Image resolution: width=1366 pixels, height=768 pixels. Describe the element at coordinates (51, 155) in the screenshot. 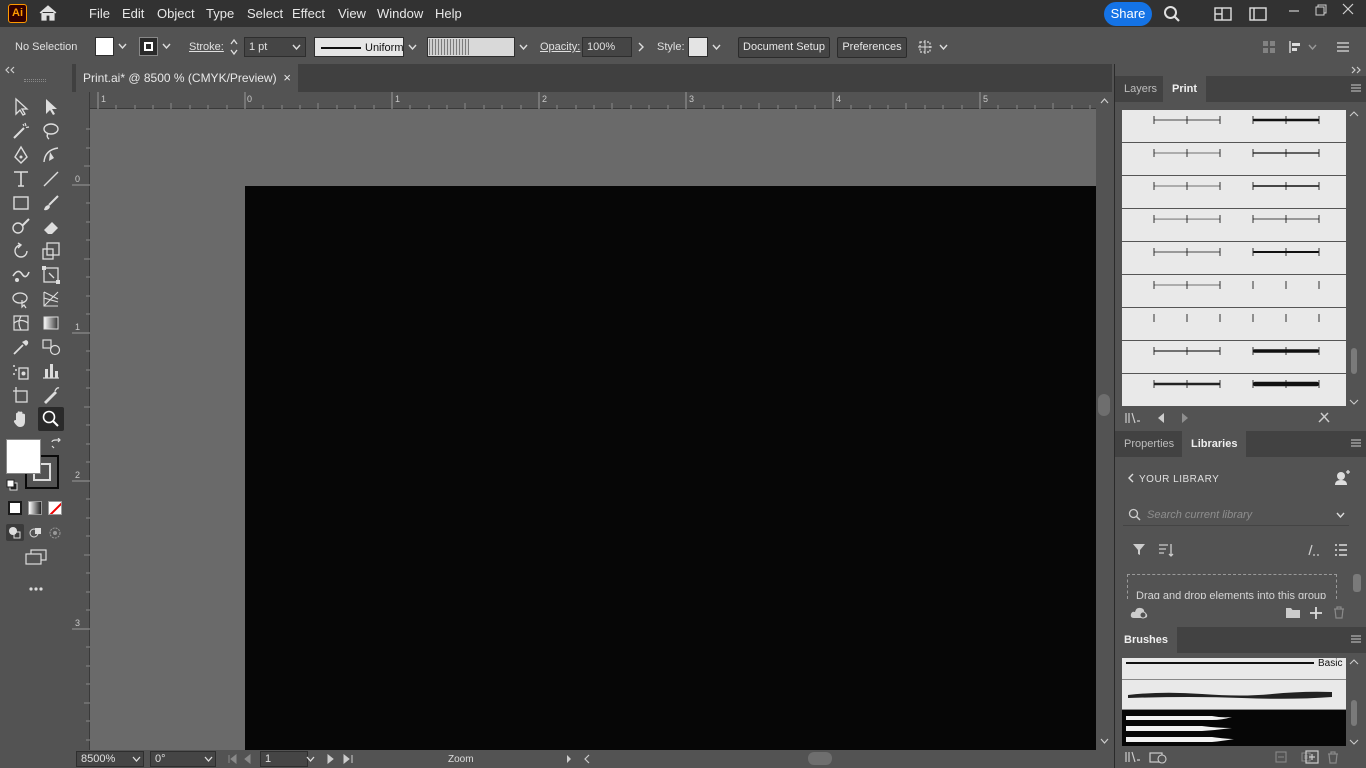

I see `curvature-tool-icon` at that location.